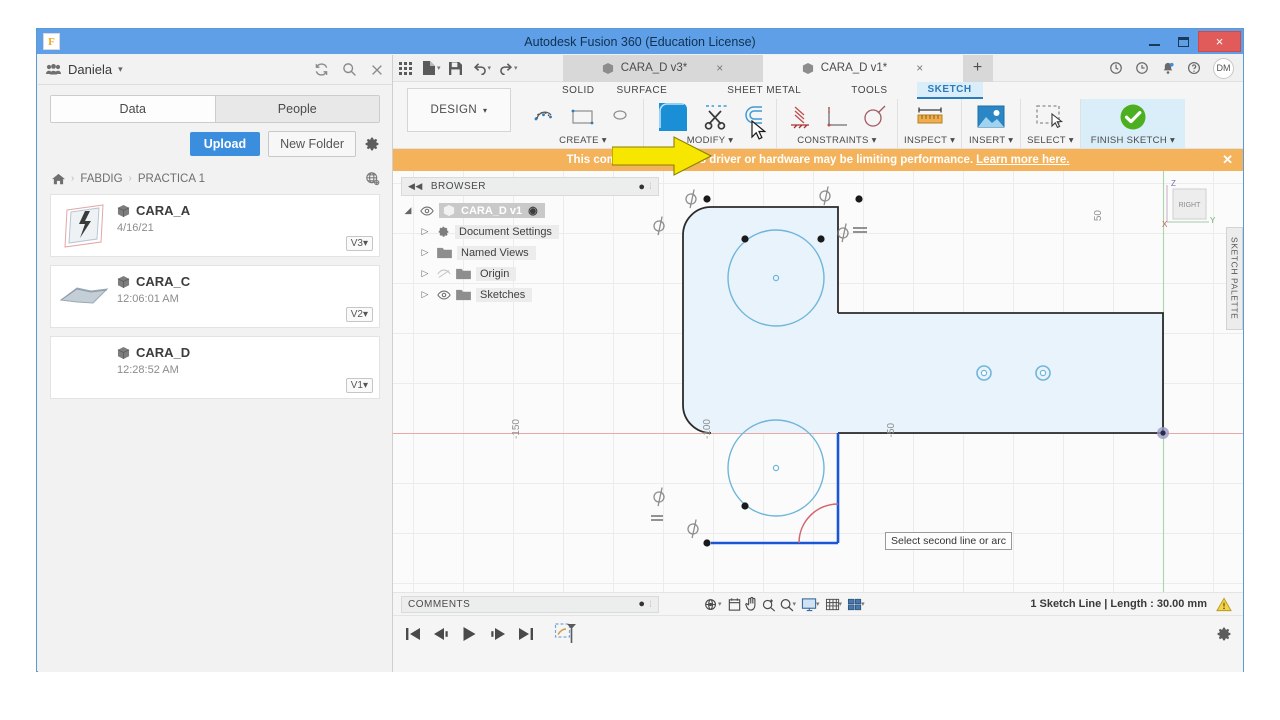 The width and height of the screenshot is (1280, 720). Describe the element at coordinates (215, 225) in the screenshot. I see `list-item: CARA_A 4/16/21 V3▾` at that location.